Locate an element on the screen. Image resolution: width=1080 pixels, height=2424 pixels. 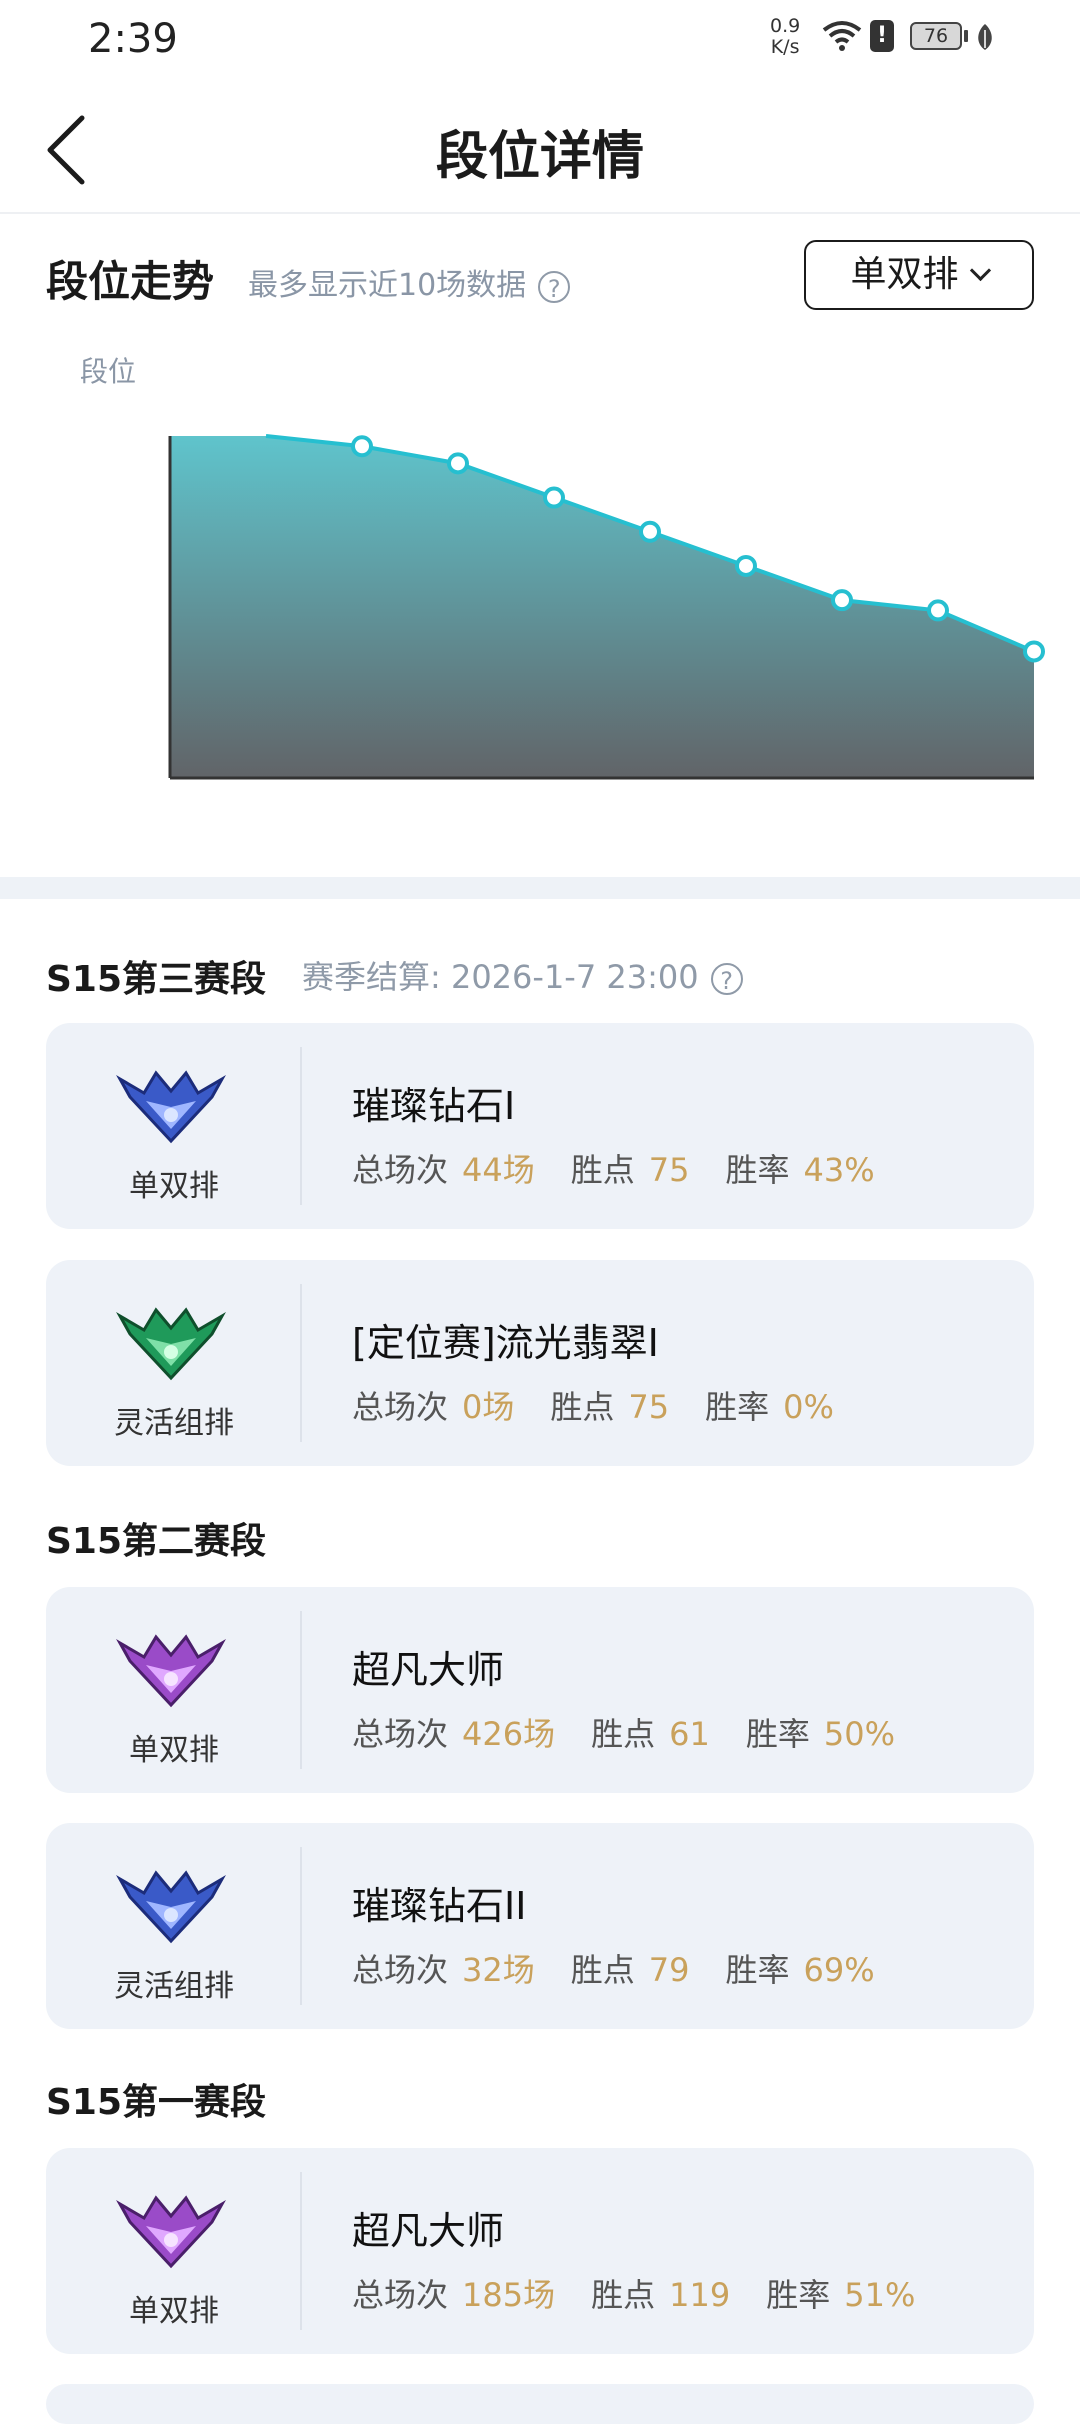
rank-trend-header: 段位走势 最多显示近10场数据? 单双排 is located at coordinates (541, 275).